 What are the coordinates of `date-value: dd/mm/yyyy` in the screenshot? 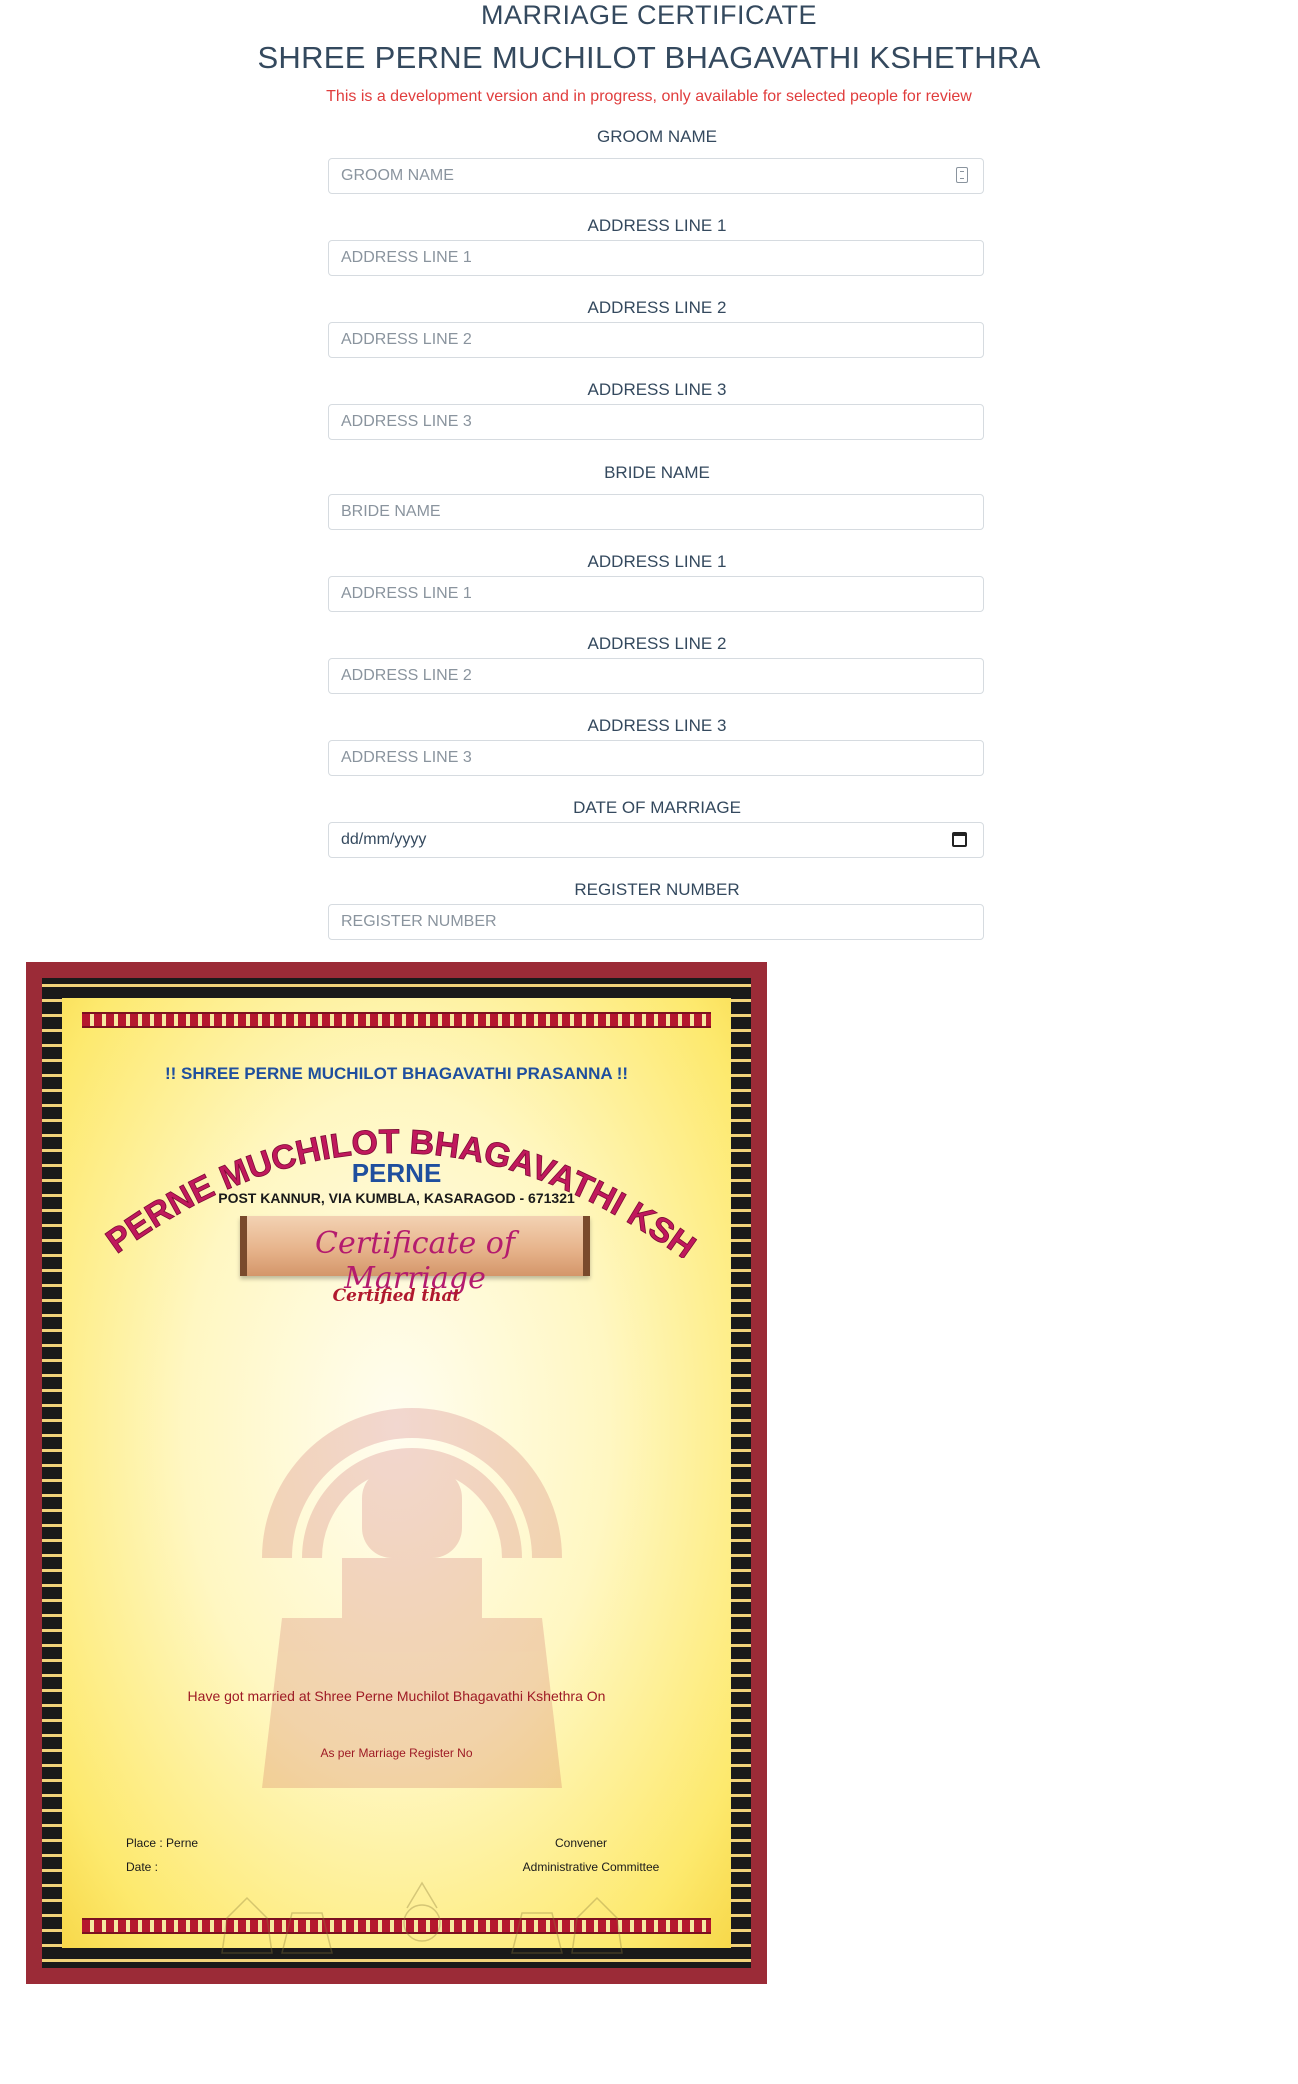 It's located at (384, 839).